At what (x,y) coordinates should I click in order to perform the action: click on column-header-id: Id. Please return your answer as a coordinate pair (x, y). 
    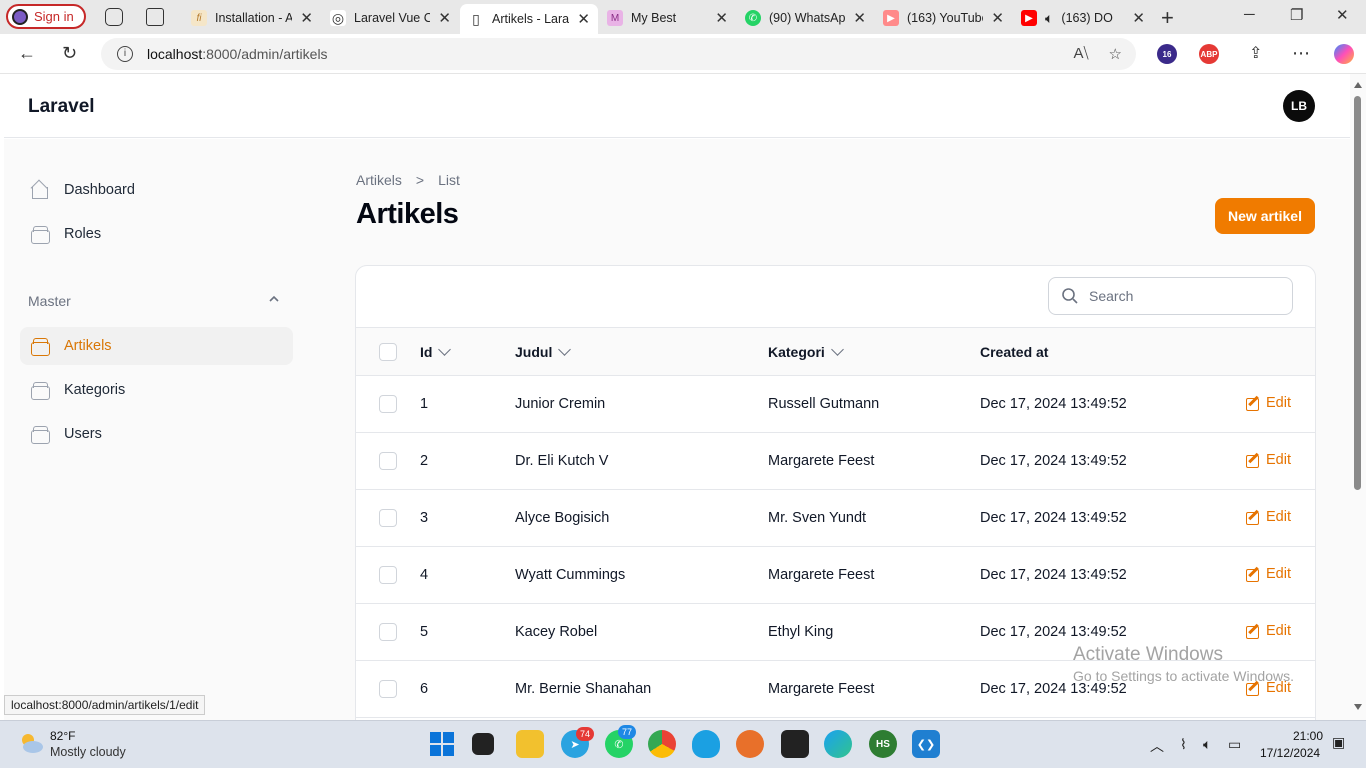
    Looking at the image, I should click on (436, 351).